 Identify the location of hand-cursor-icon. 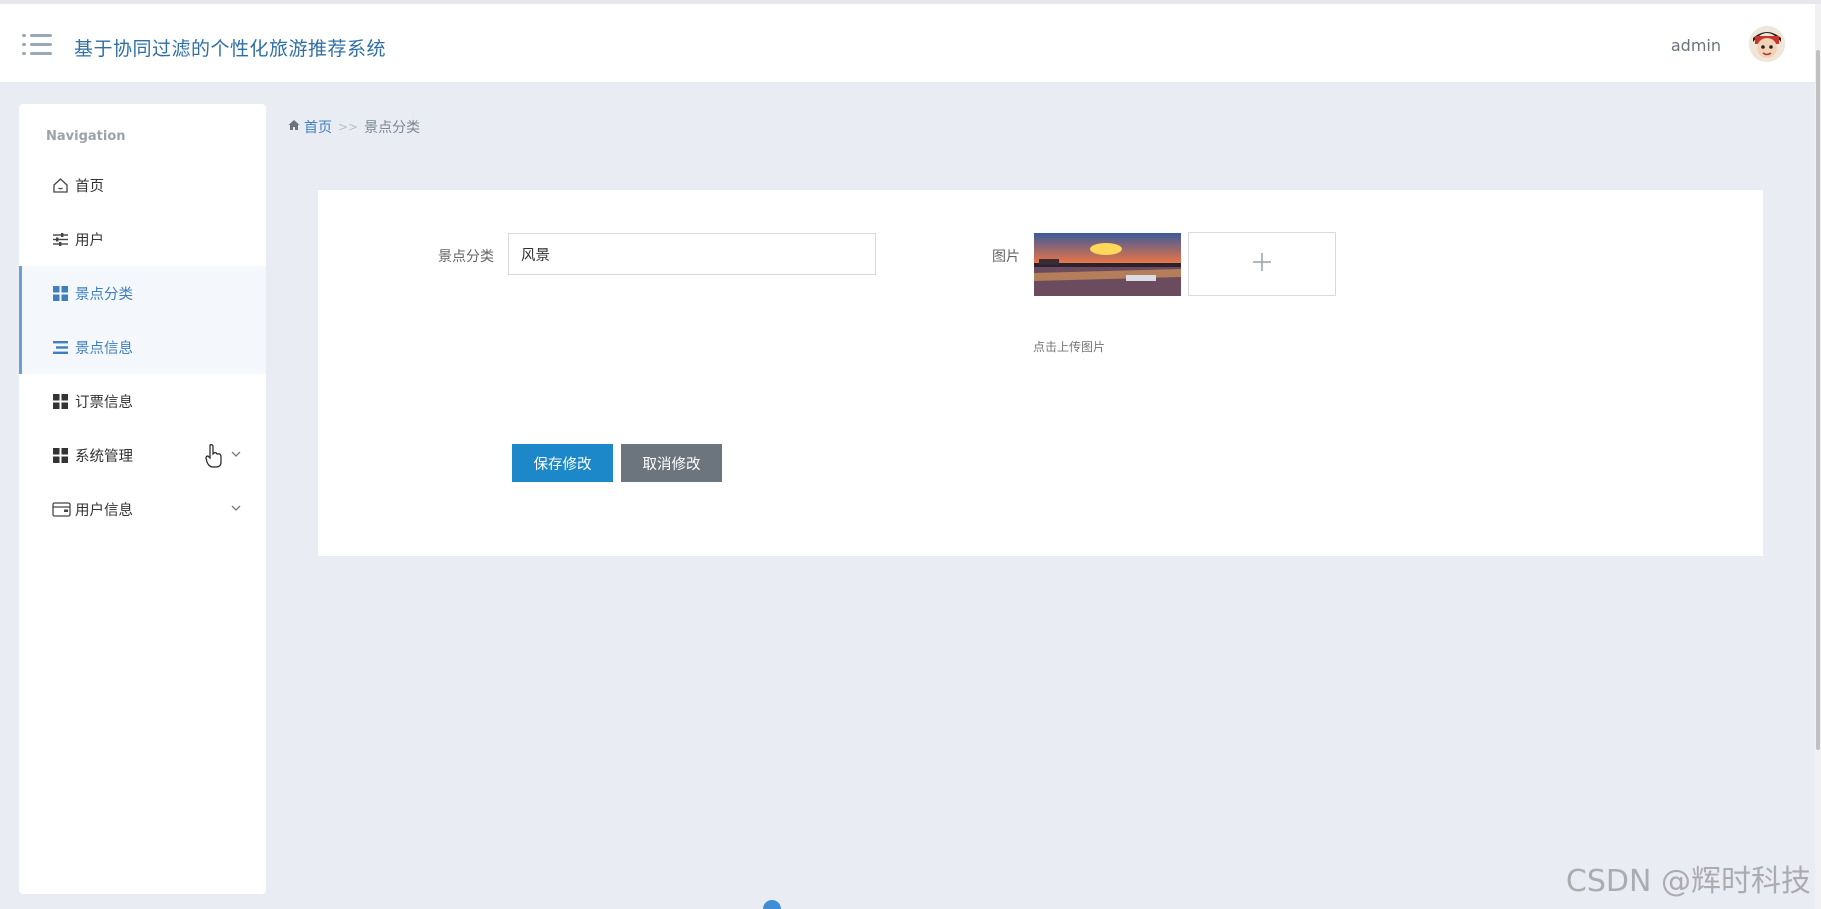
(214, 456).